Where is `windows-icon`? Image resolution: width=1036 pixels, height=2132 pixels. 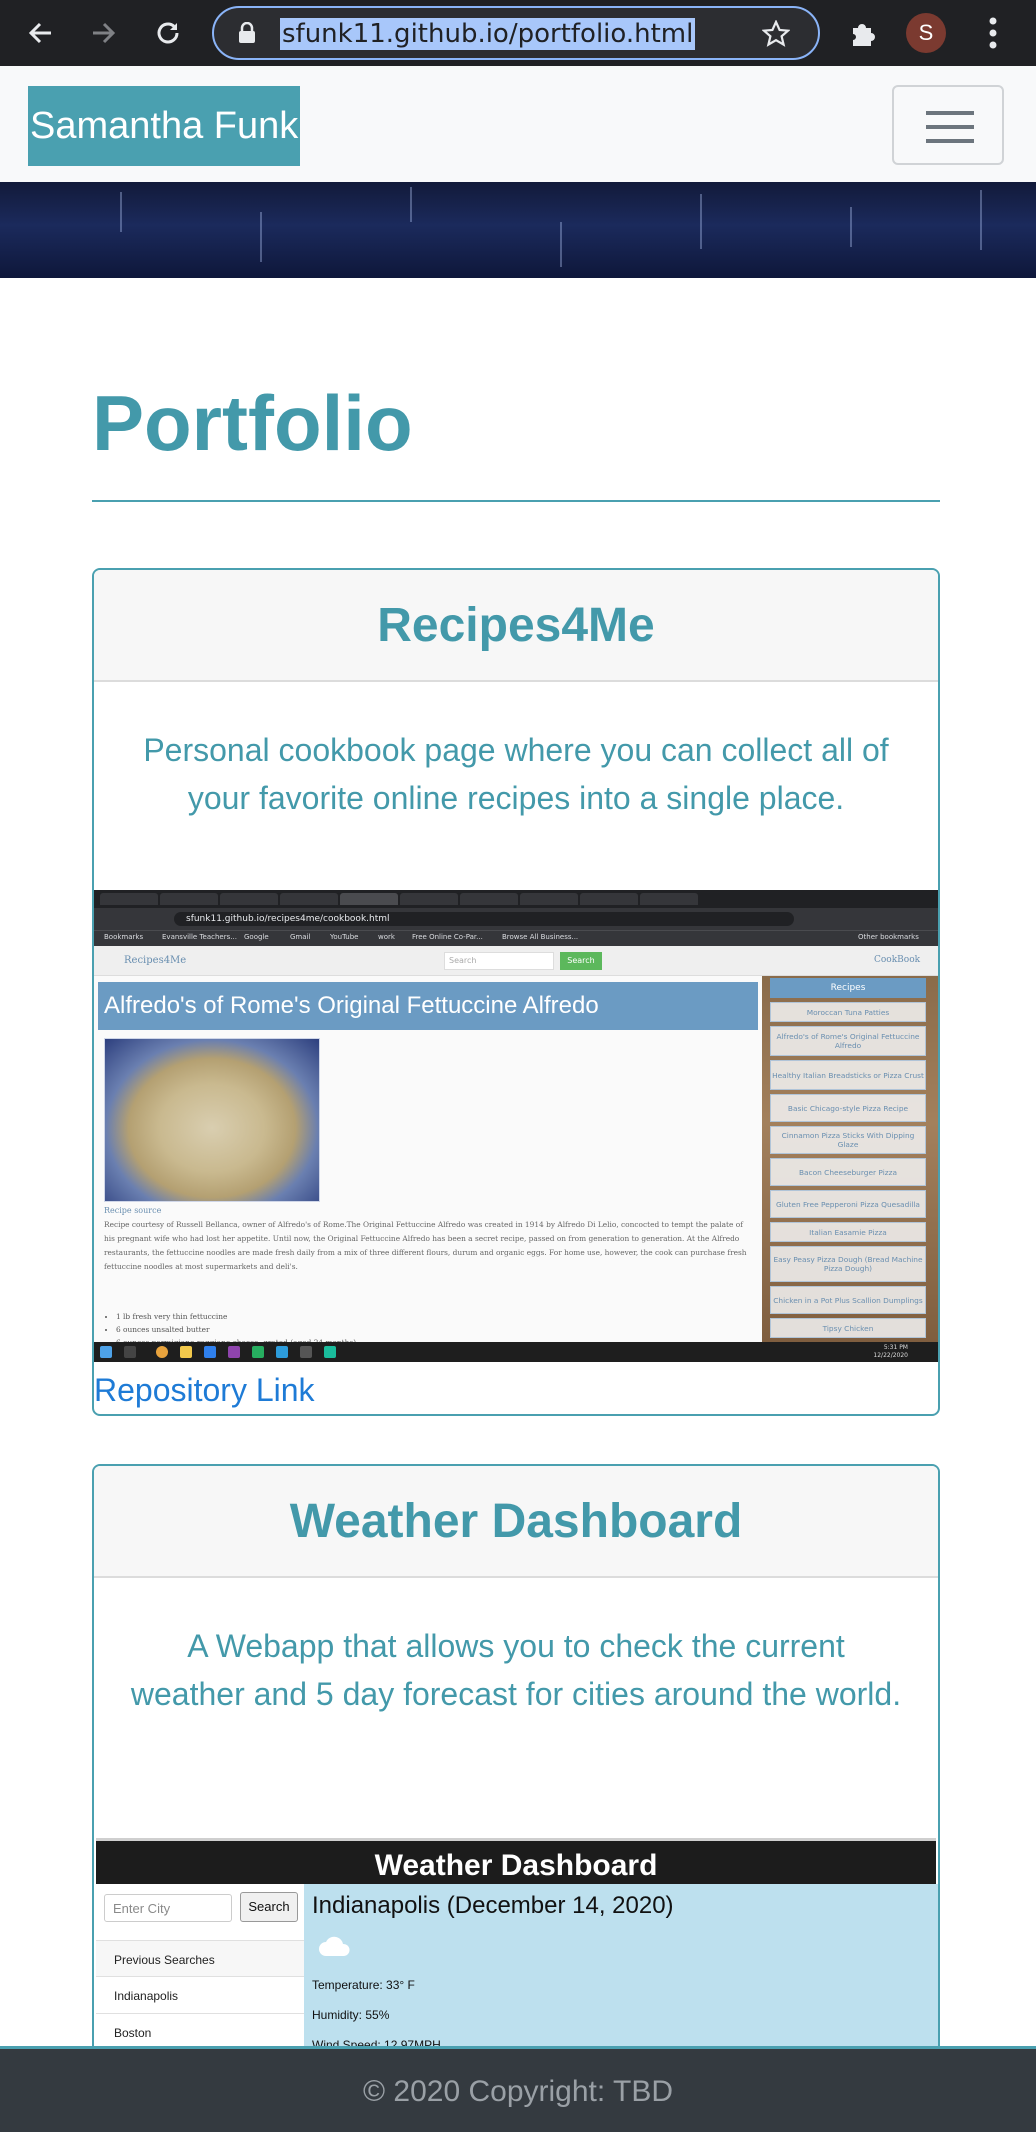
windows-icon is located at coordinates (106, 1352).